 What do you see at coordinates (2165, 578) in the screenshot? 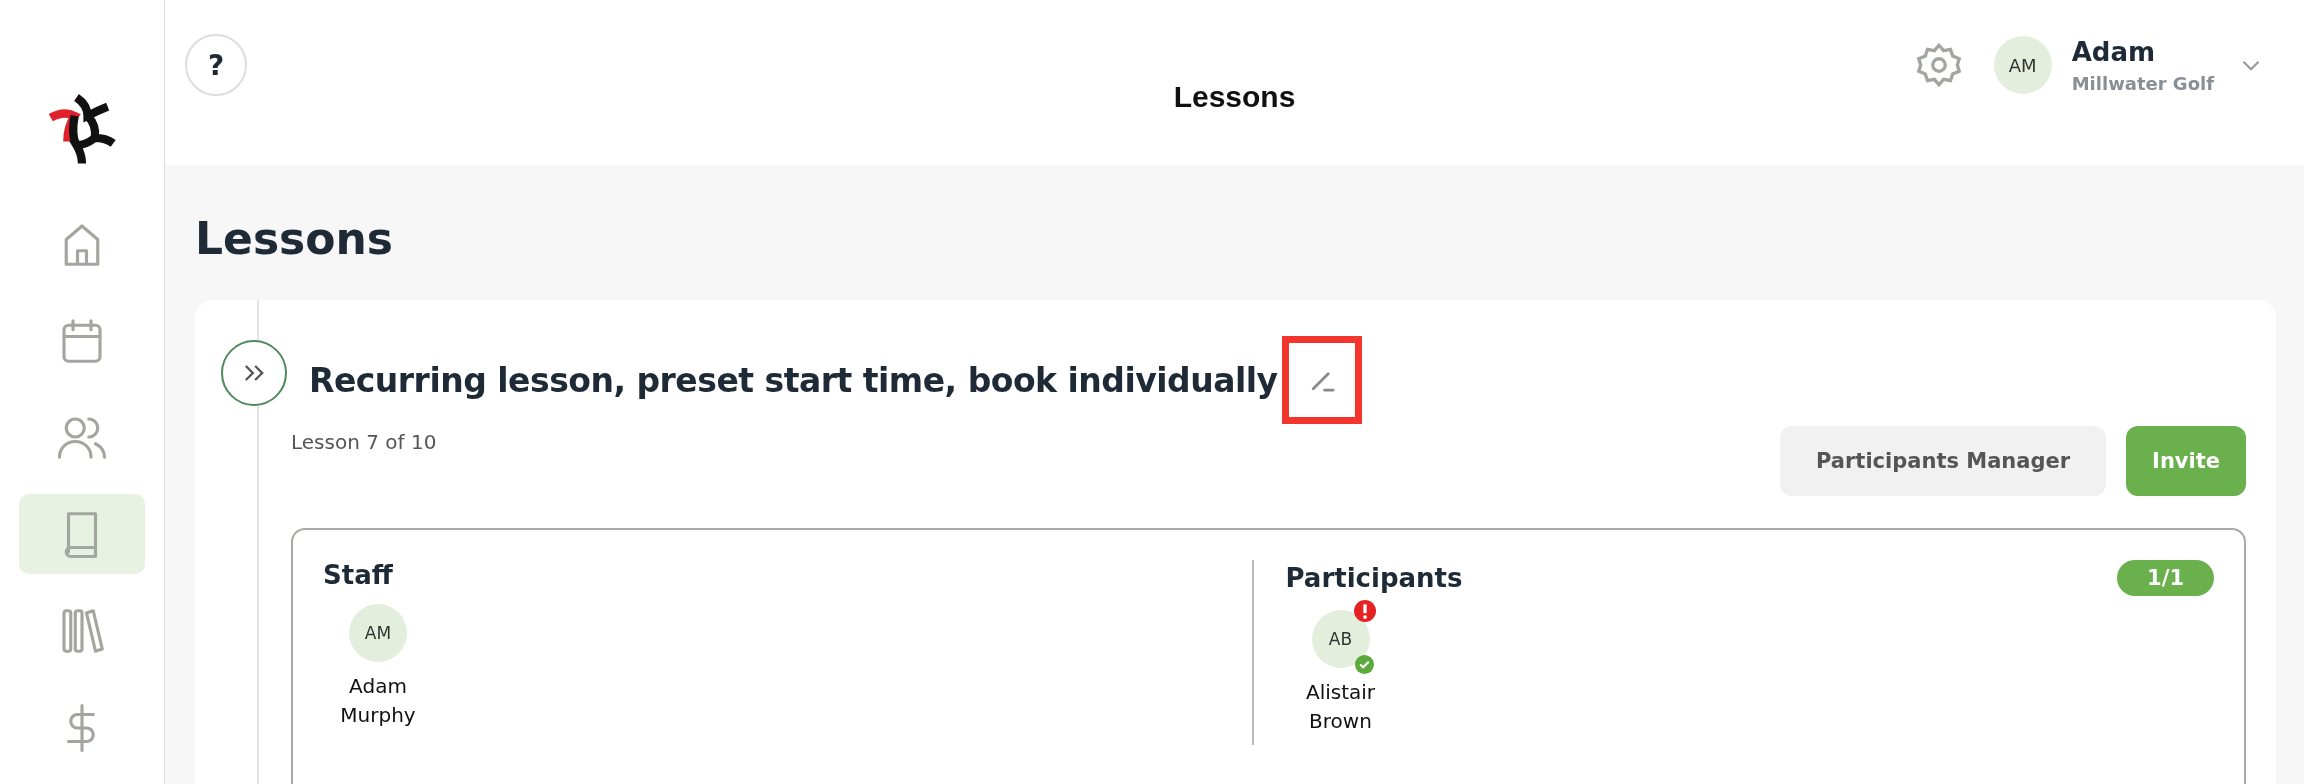
I see `participant-count: 1/1` at bounding box center [2165, 578].